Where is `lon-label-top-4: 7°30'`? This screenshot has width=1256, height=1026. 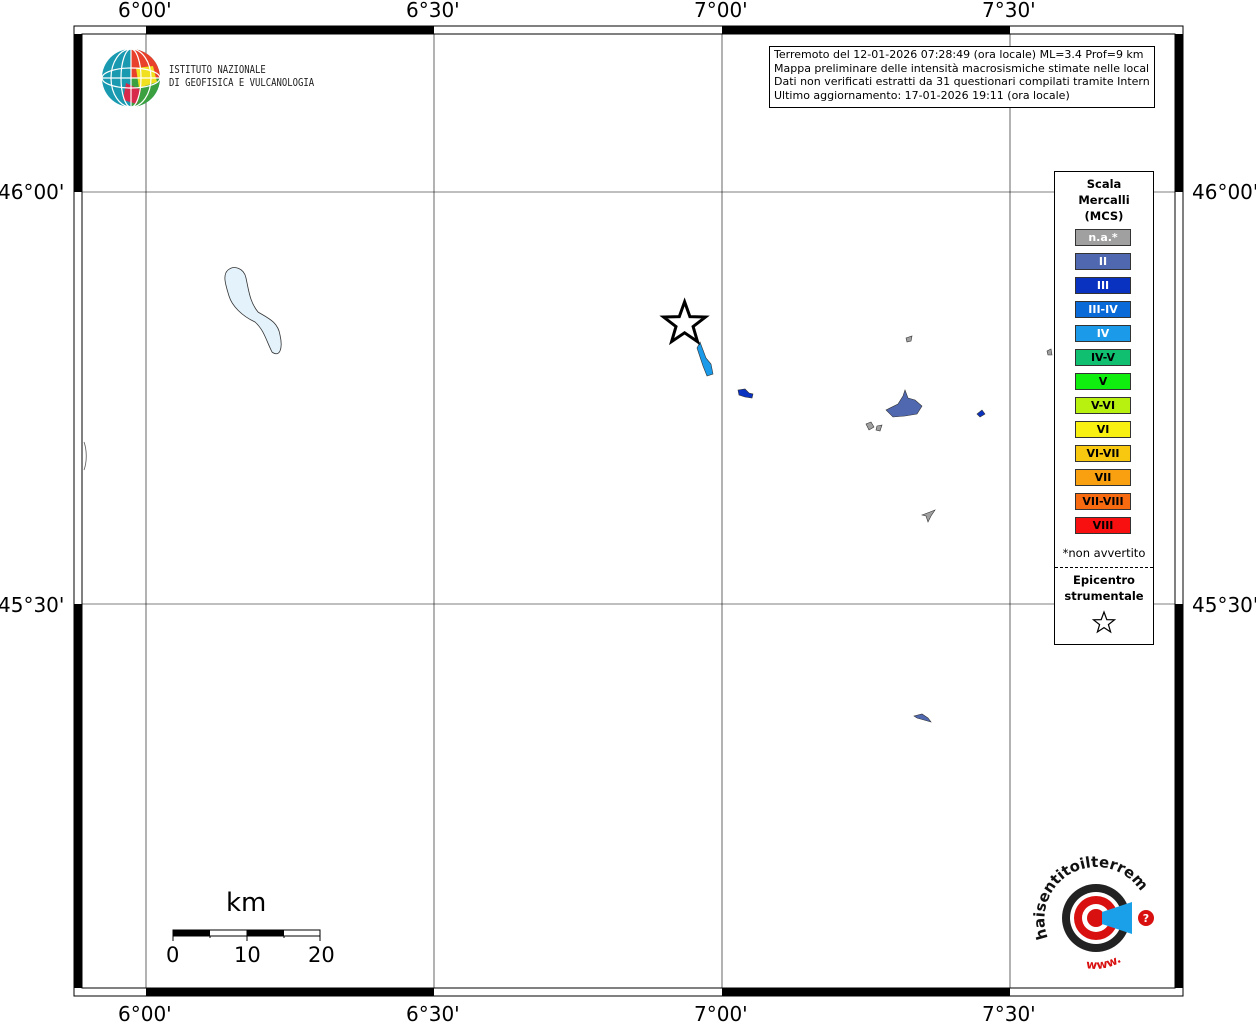 lon-label-top-4: 7°30' is located at coordinates (1009, 11).